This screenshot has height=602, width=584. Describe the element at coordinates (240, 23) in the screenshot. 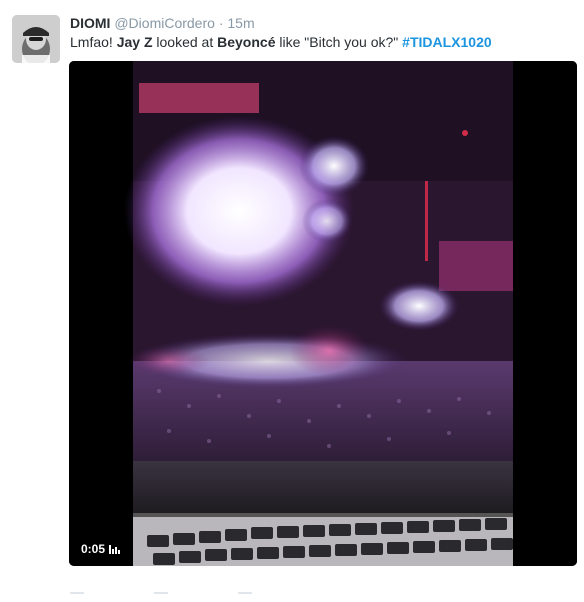

I see `tweet-timestamp: 15m` at that location.